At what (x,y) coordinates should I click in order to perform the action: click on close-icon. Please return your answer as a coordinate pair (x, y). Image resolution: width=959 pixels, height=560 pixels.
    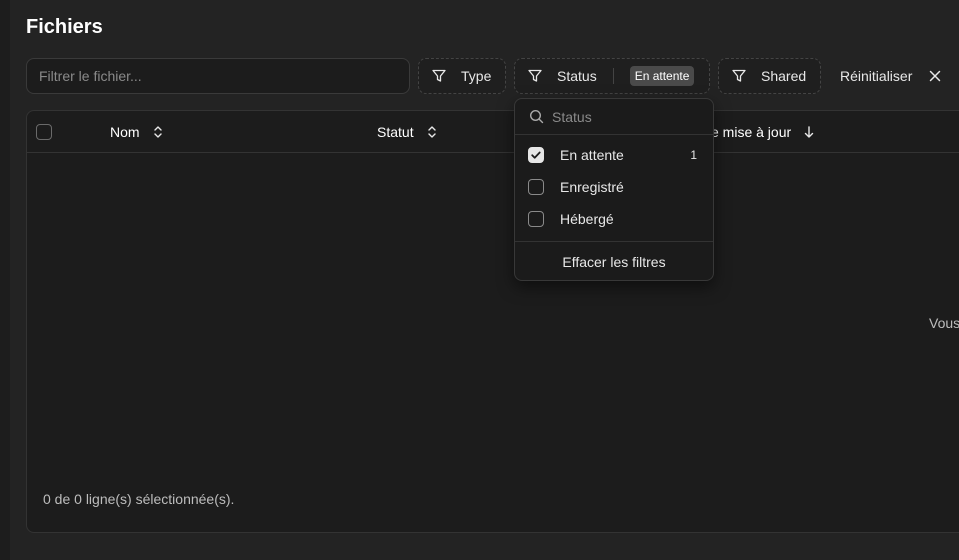
    Looking at the image, I should click on (935, 76).